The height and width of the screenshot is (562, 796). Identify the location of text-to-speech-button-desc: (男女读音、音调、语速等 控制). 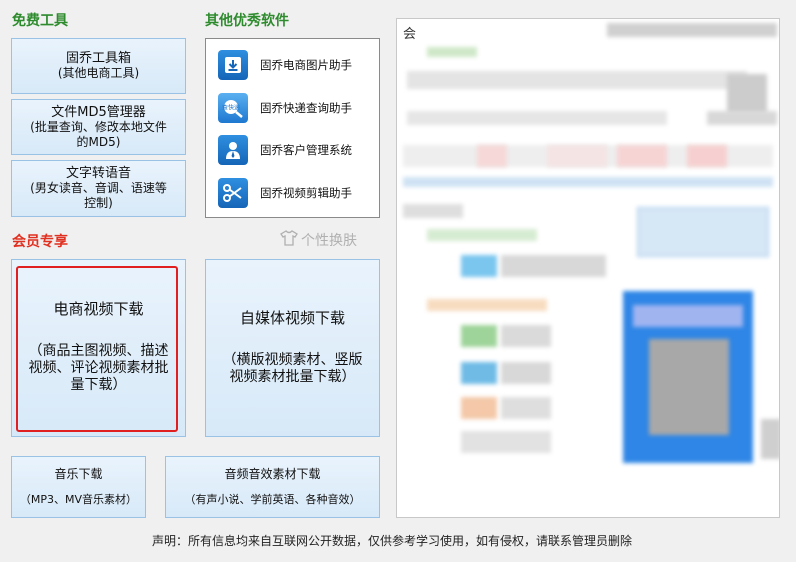
(98, 195).